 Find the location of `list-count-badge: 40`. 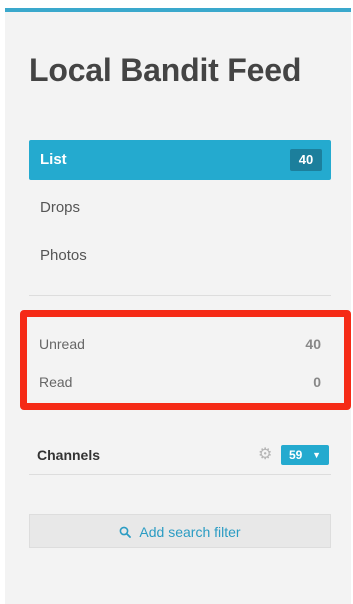

list-count-badge: 40 is located at coordinates (306, 160).